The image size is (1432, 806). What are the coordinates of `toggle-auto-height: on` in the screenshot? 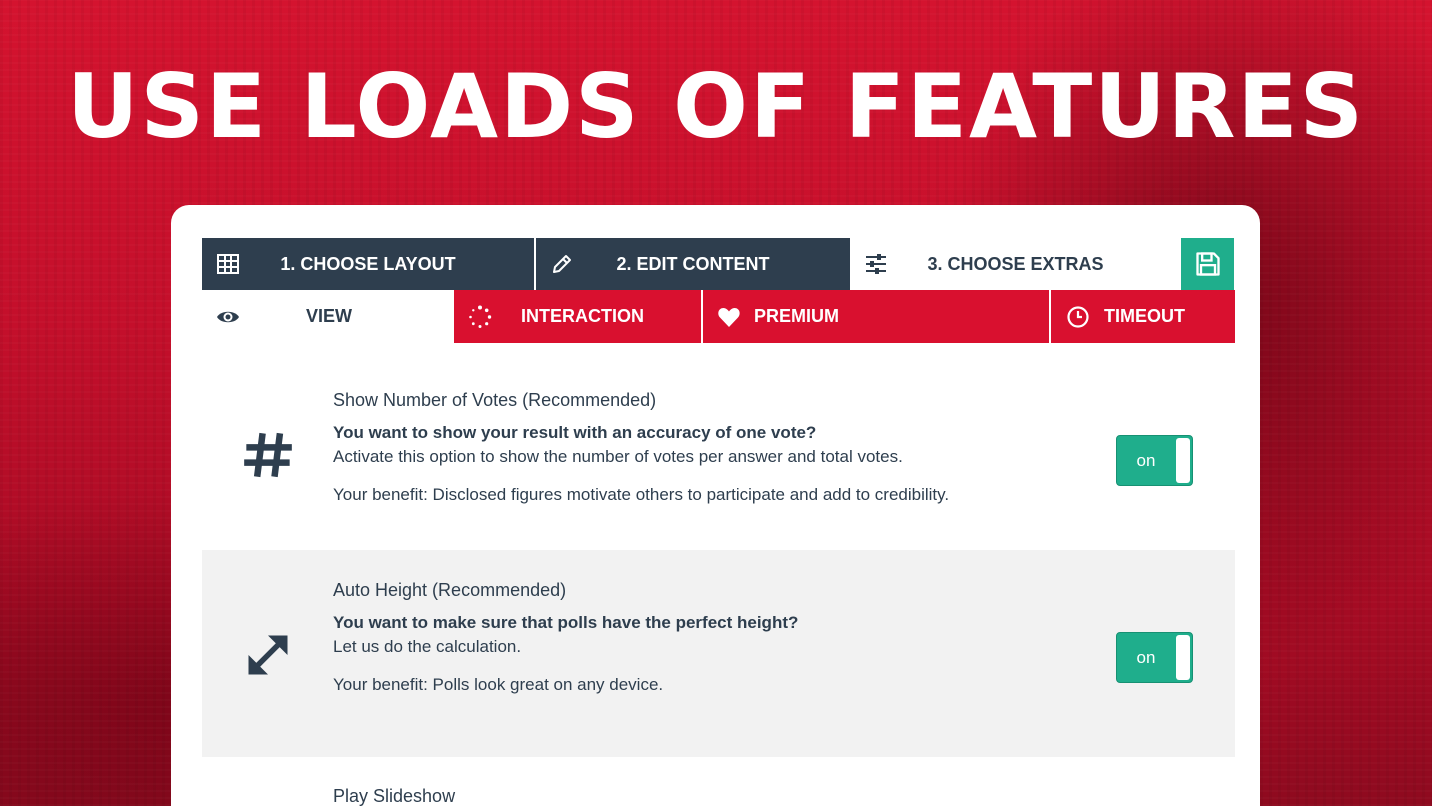 It's located at (1154, 657).